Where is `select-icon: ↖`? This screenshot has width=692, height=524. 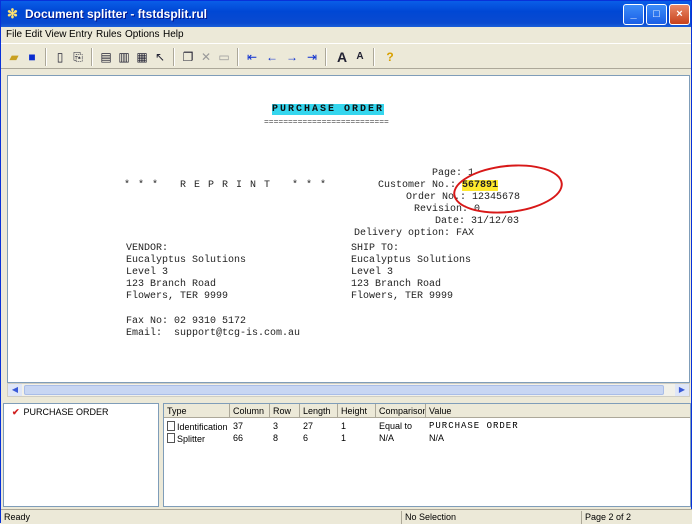 select-icon: ↖ is located at coordinates (160, 57).